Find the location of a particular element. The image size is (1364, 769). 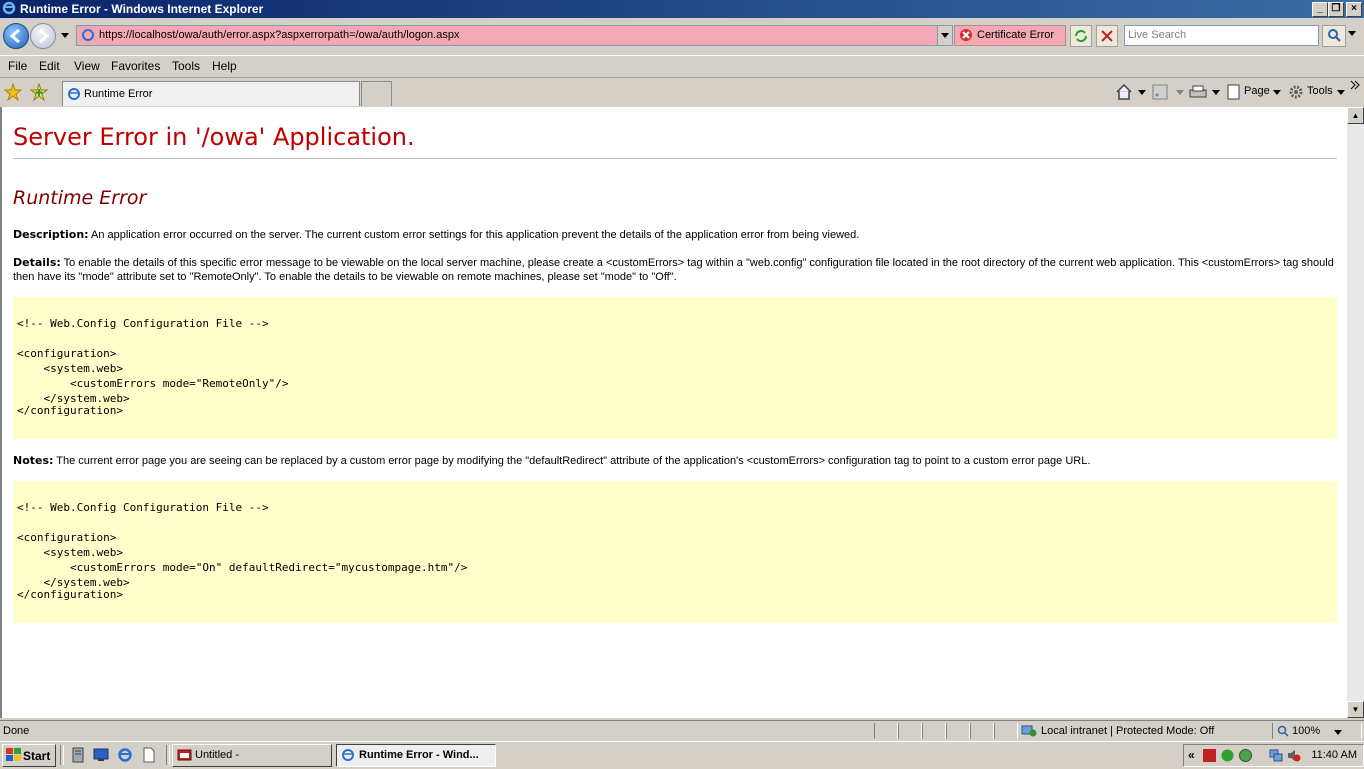

network-icon is located at coordinates (1275, 755).